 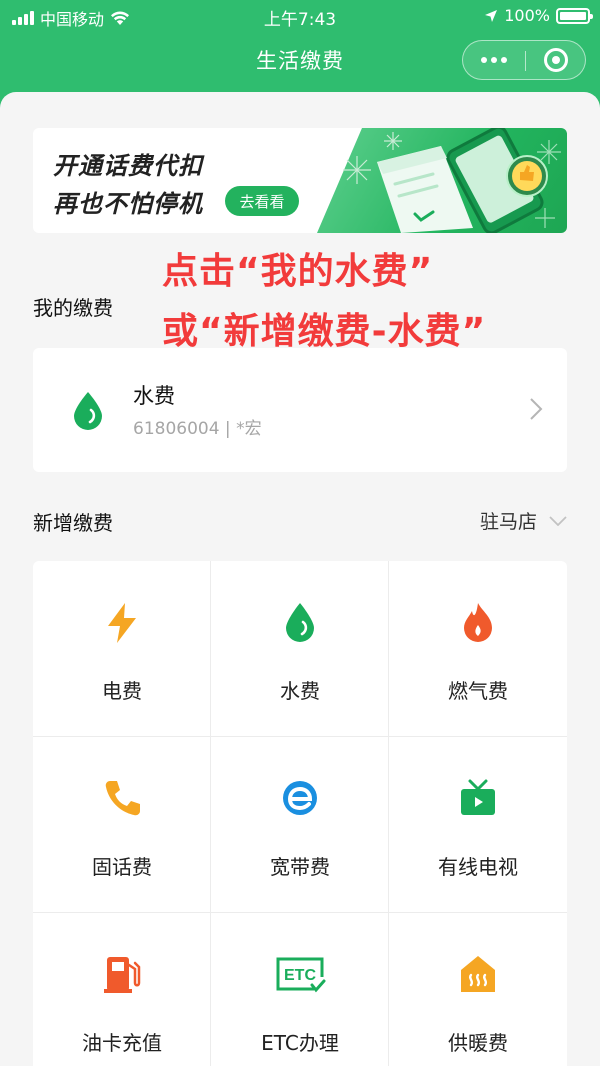 What do you see at coordinates (478, 974) in the screenshot?
I see `heating-icon` at bounding box center [478, 974].